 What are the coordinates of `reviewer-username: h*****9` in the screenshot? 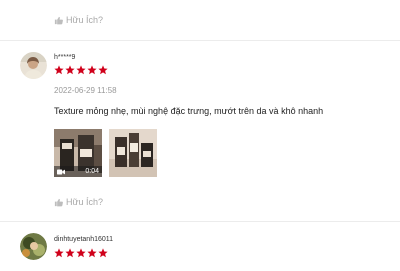 It's located at (65, 57).